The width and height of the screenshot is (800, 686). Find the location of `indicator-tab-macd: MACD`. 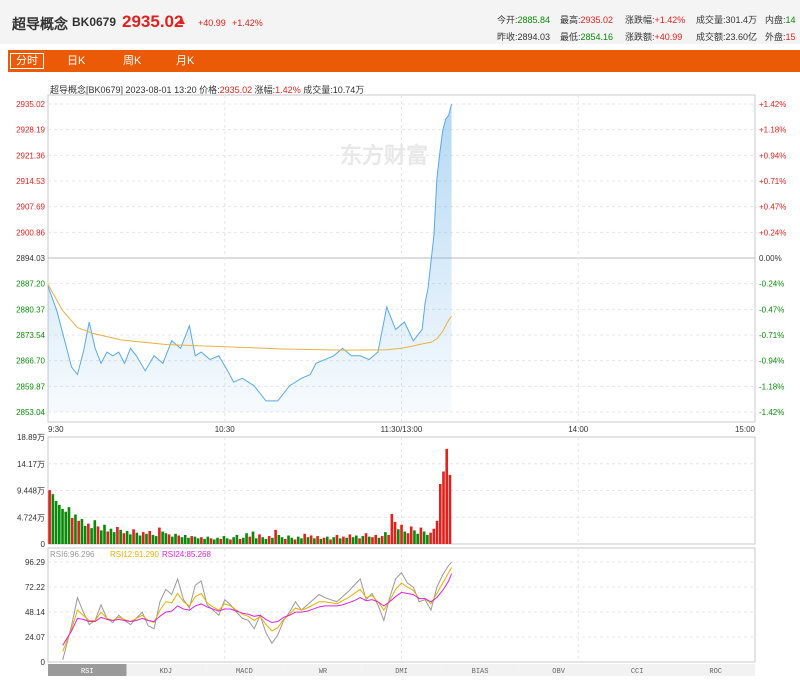

indicator-tab-macd: MACD is located at coordinates (244, 670).